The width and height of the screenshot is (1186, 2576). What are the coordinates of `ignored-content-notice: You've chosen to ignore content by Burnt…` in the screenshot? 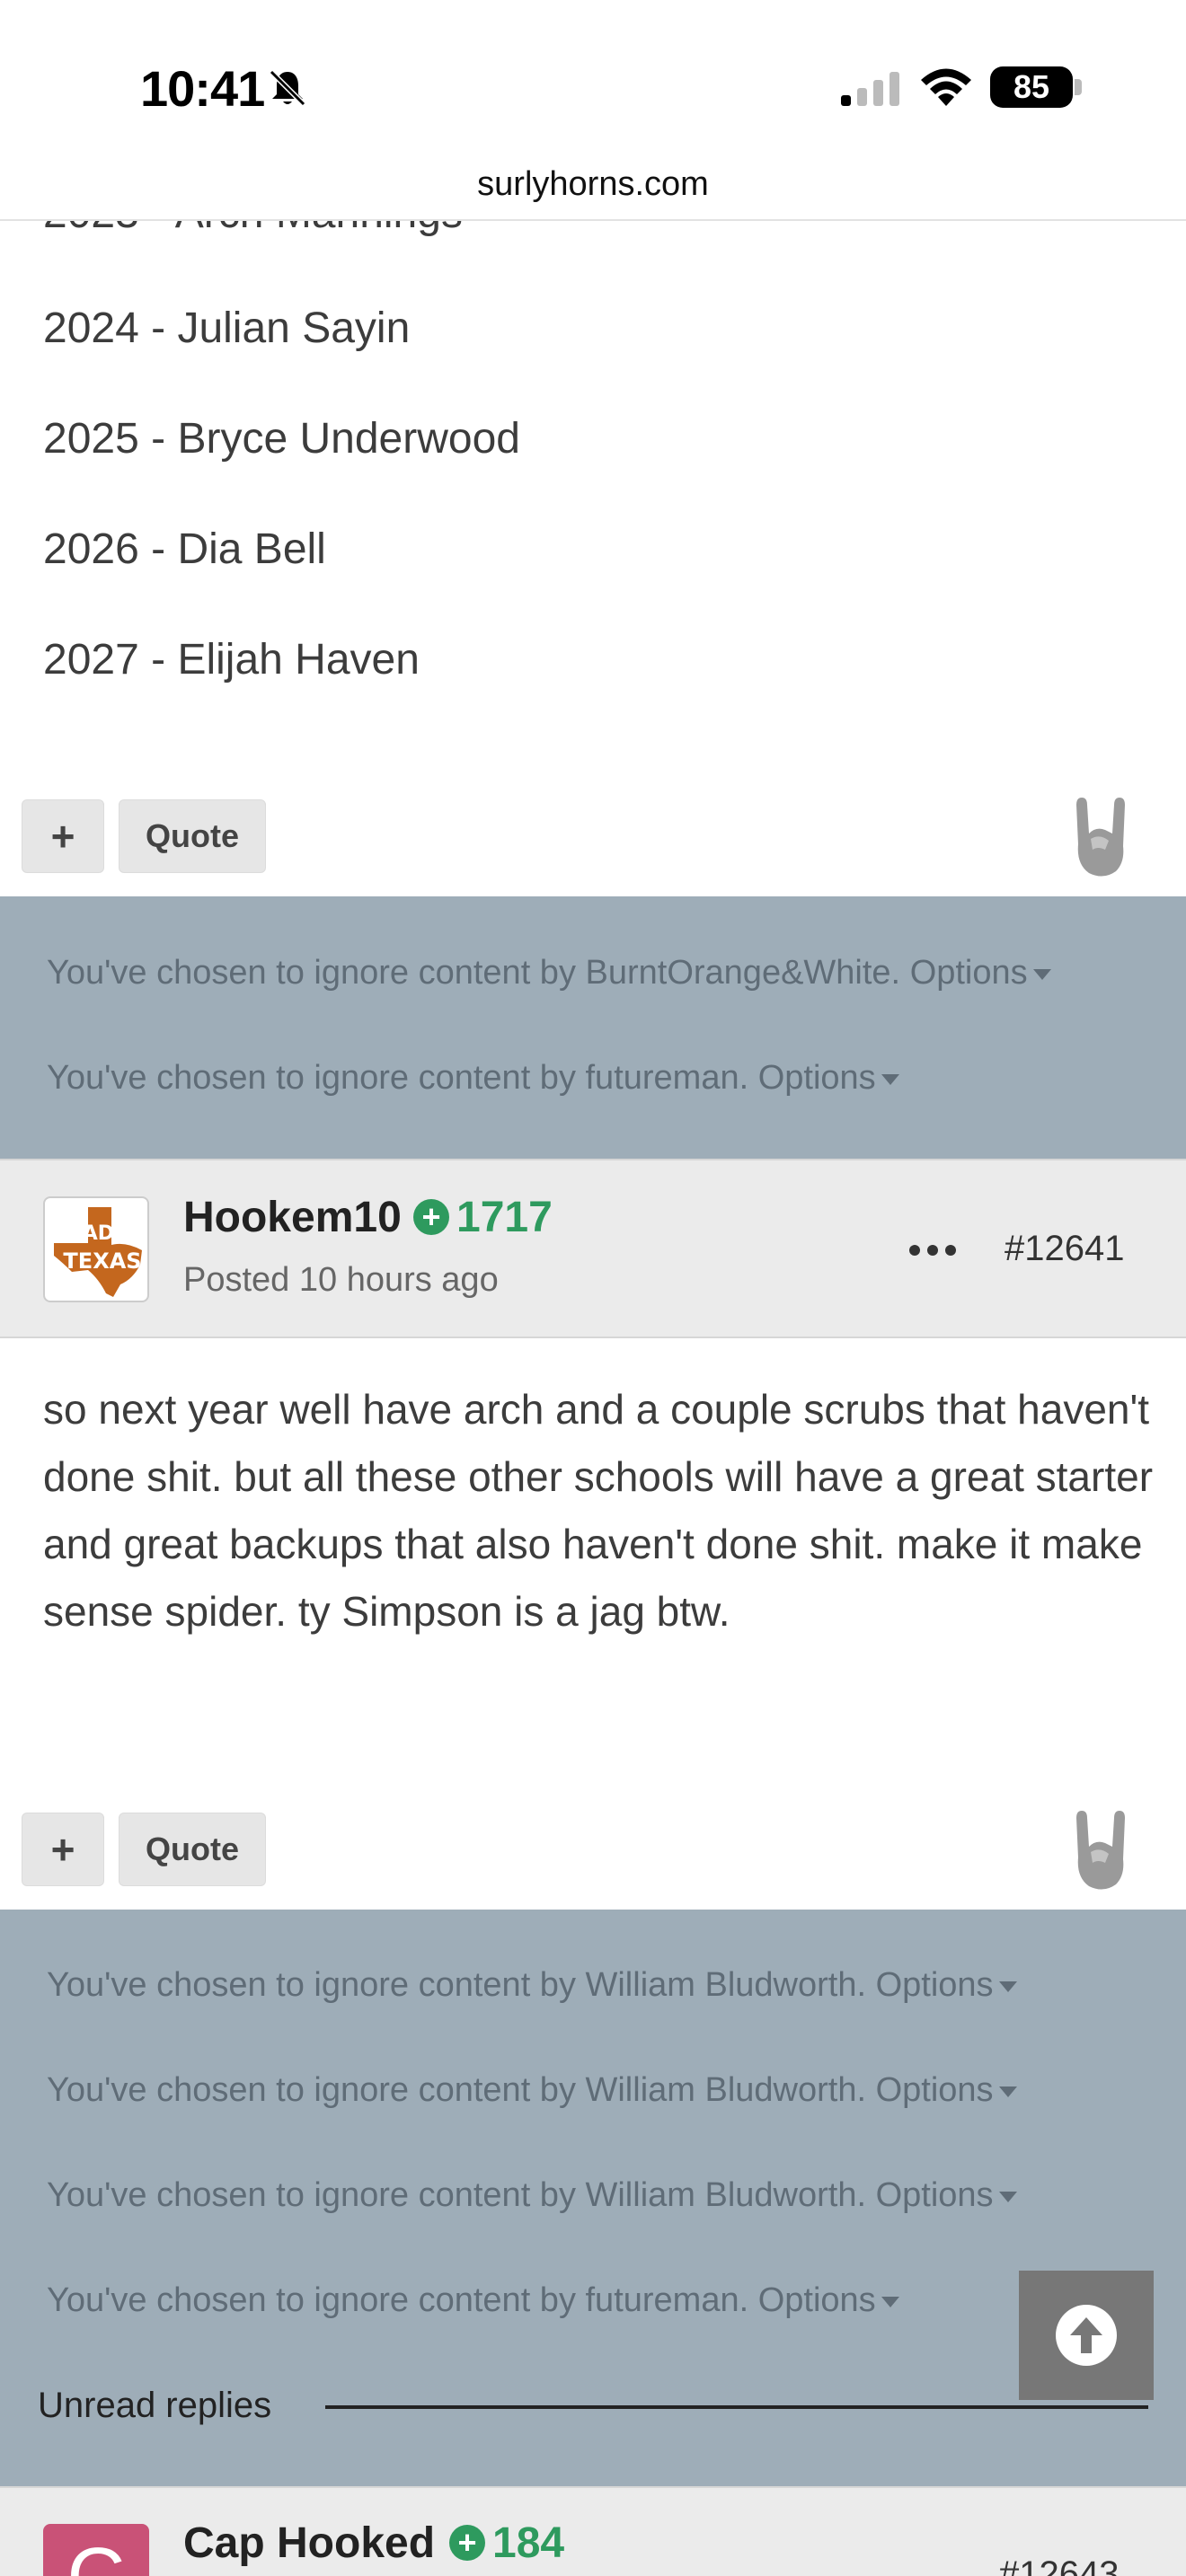 It's located at (549, 973).